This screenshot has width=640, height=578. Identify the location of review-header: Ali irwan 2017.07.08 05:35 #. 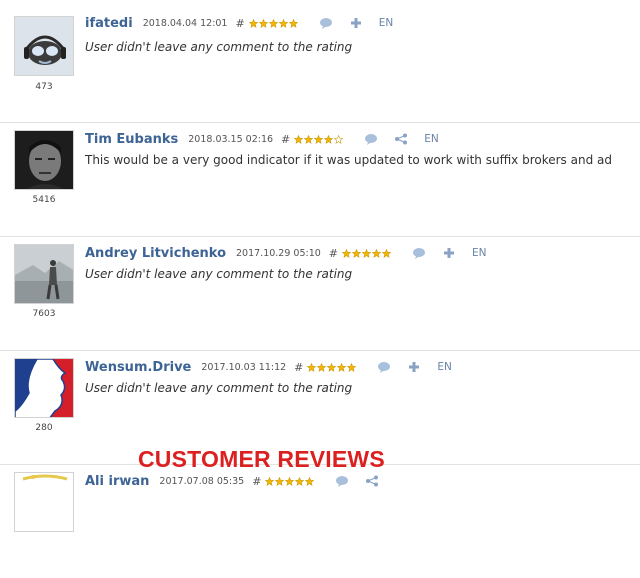
(240, 481).